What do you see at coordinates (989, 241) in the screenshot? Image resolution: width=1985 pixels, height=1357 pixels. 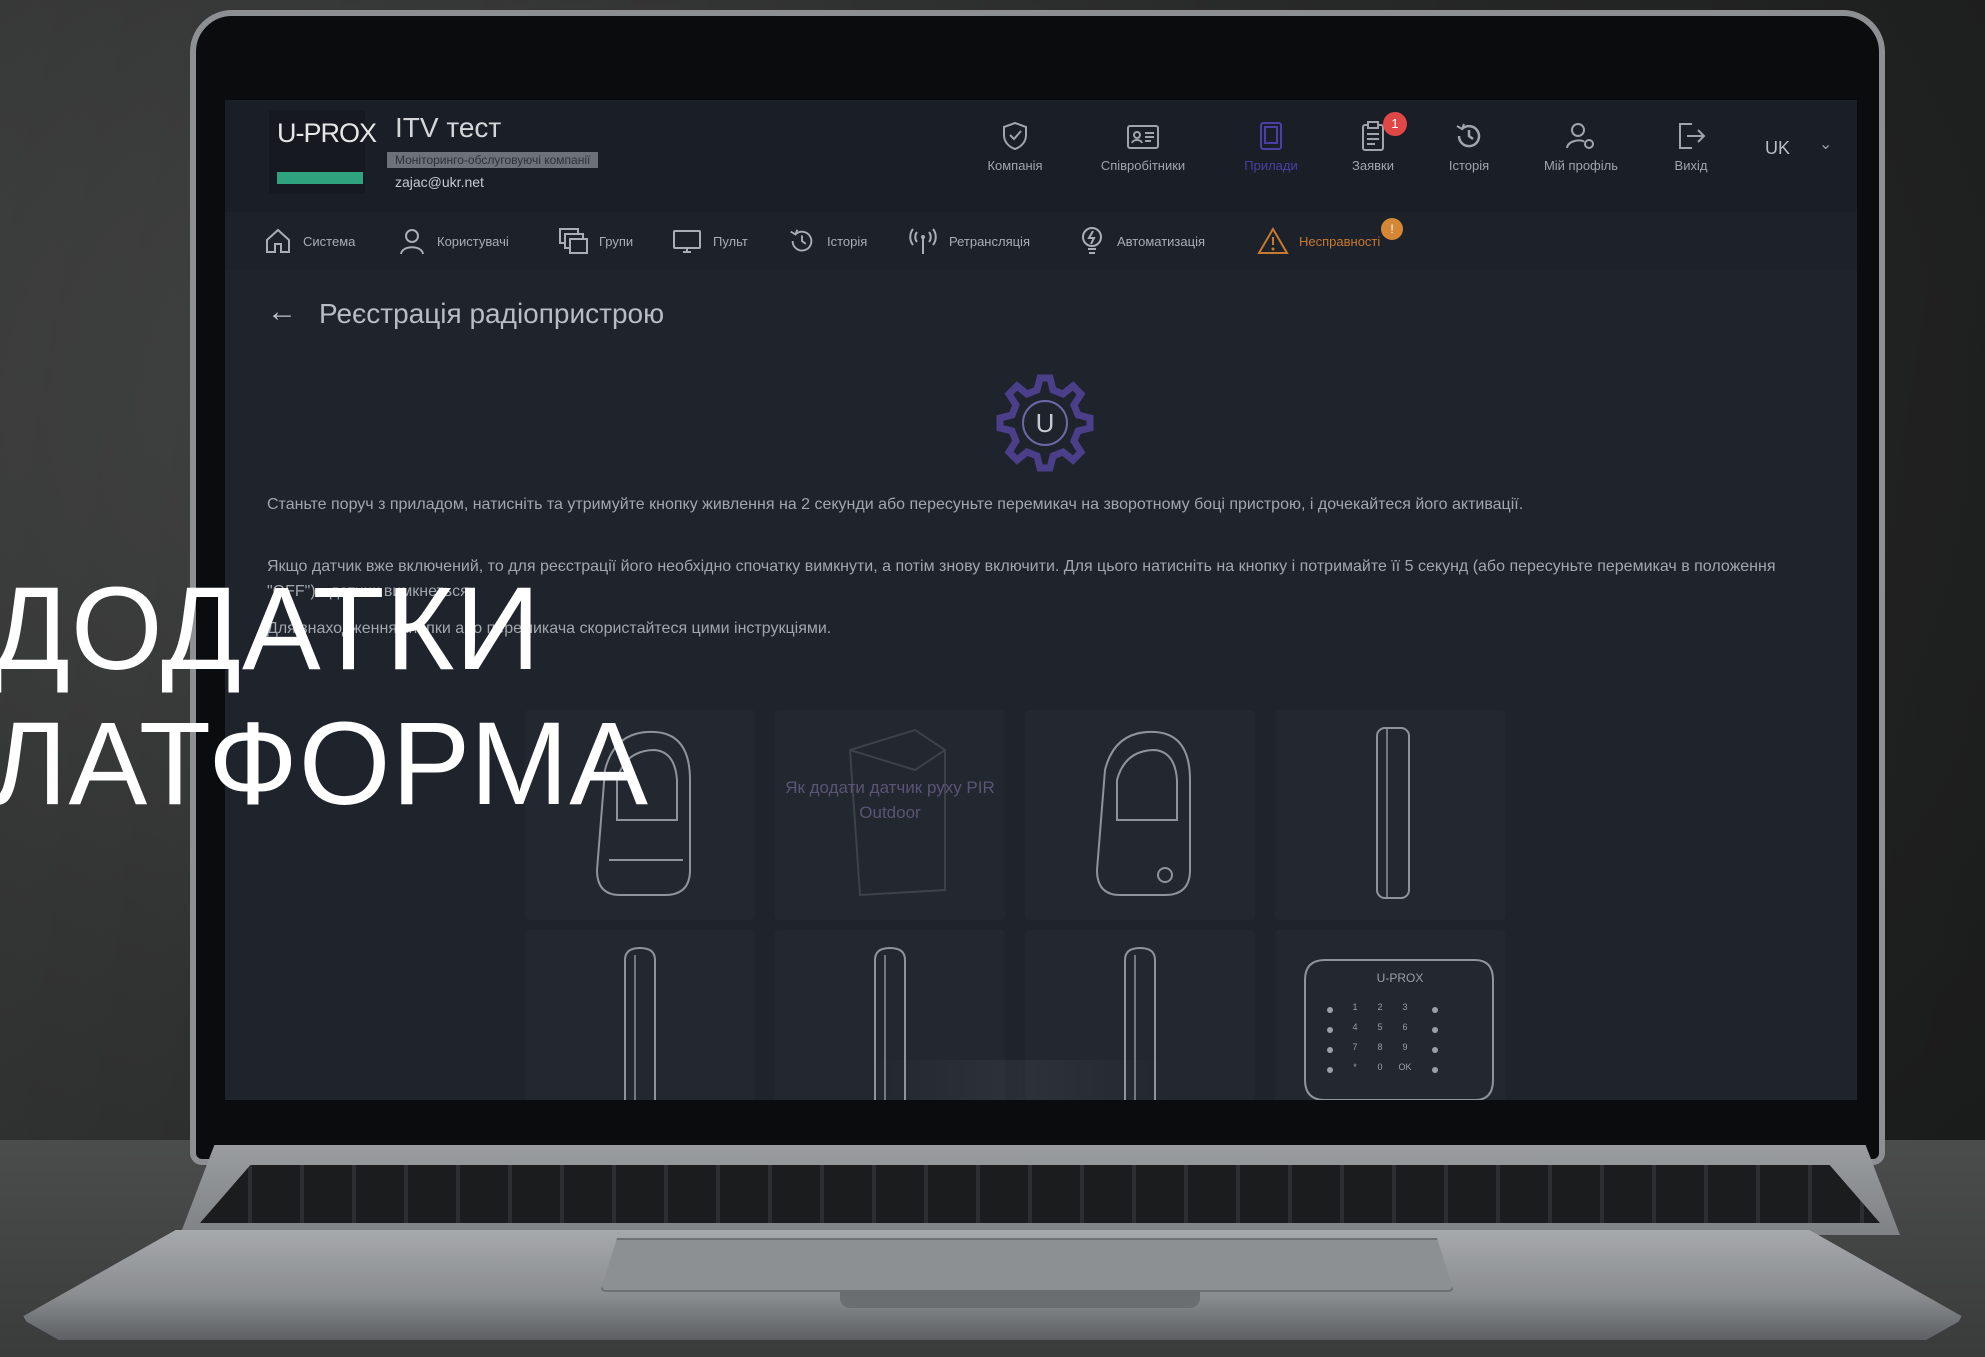 I see `subnav-relay-label: Ретрансляція` at bounding box center [989, 241].